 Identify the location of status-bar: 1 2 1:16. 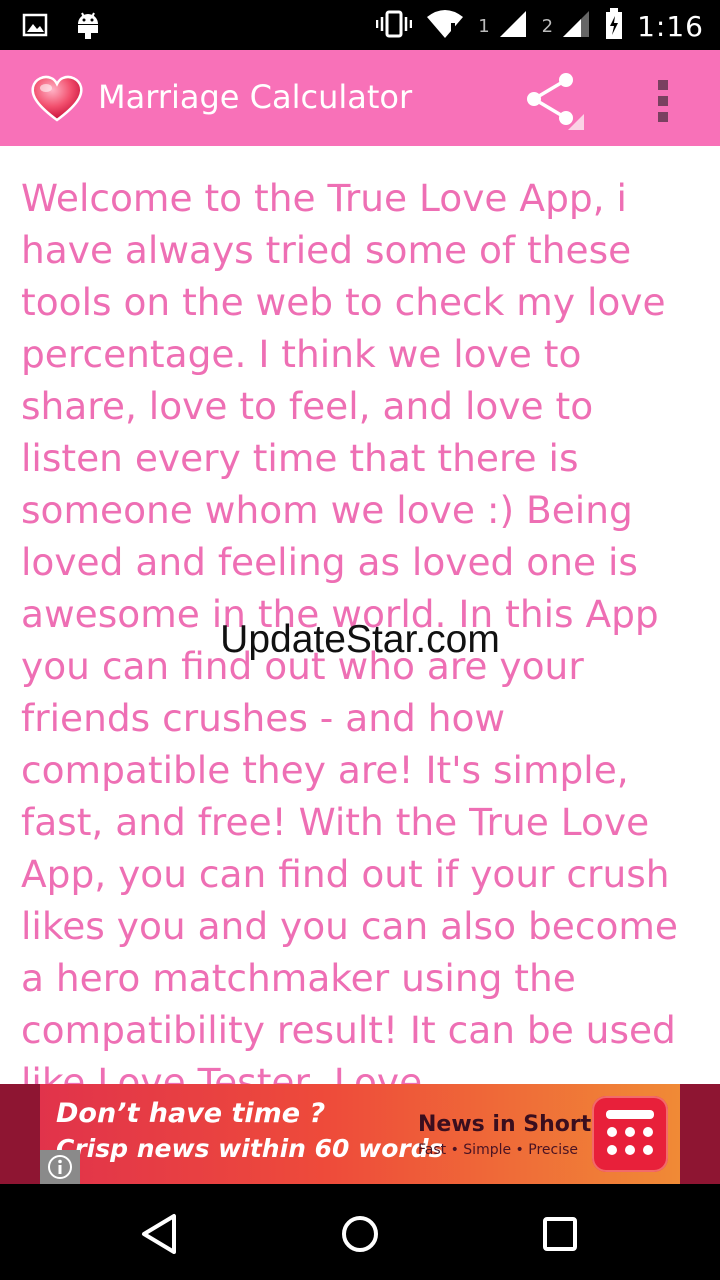
(360, 25).